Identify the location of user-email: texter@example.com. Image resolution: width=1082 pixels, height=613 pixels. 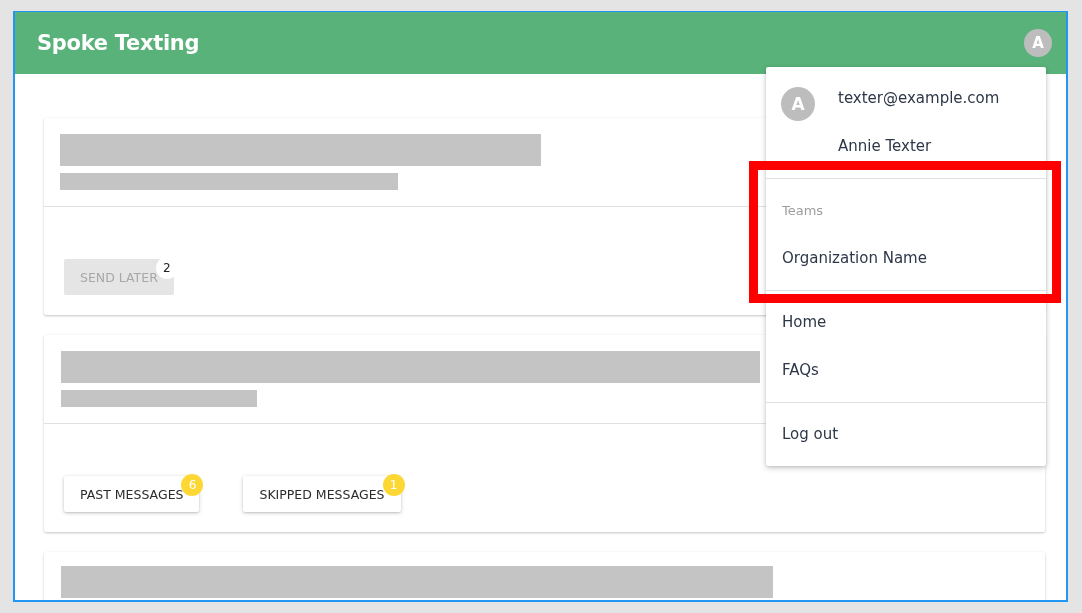
(919, 98).